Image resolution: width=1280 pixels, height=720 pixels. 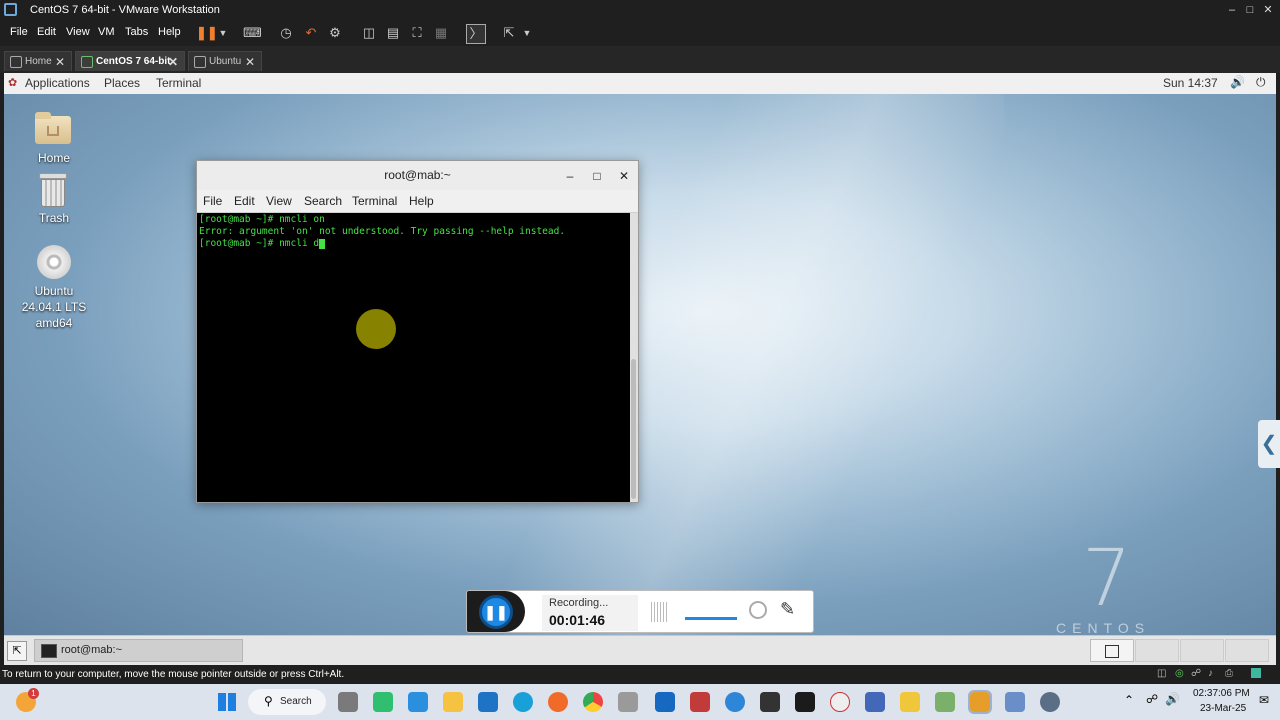 What do you see at coordinates (1050, 702) in the screenshot?
I see `settings-icon` at bounding box center [1050, 702].